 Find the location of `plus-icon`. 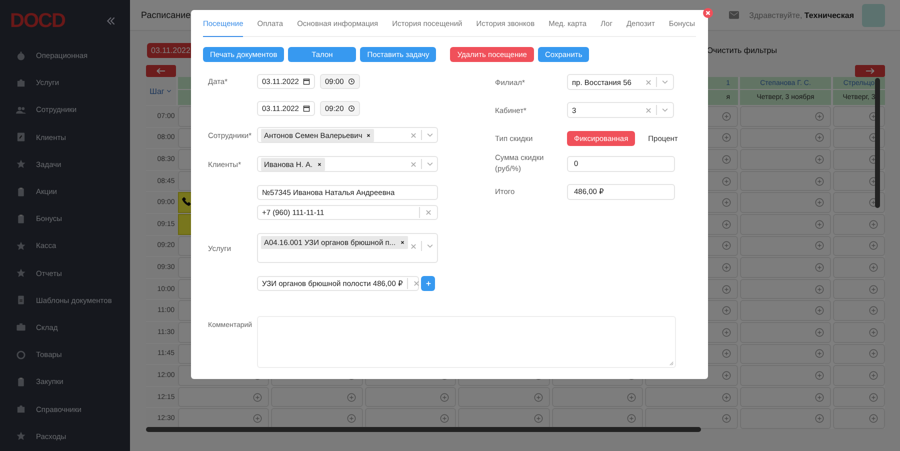

plus-icon is located at coordinates (428, 283).